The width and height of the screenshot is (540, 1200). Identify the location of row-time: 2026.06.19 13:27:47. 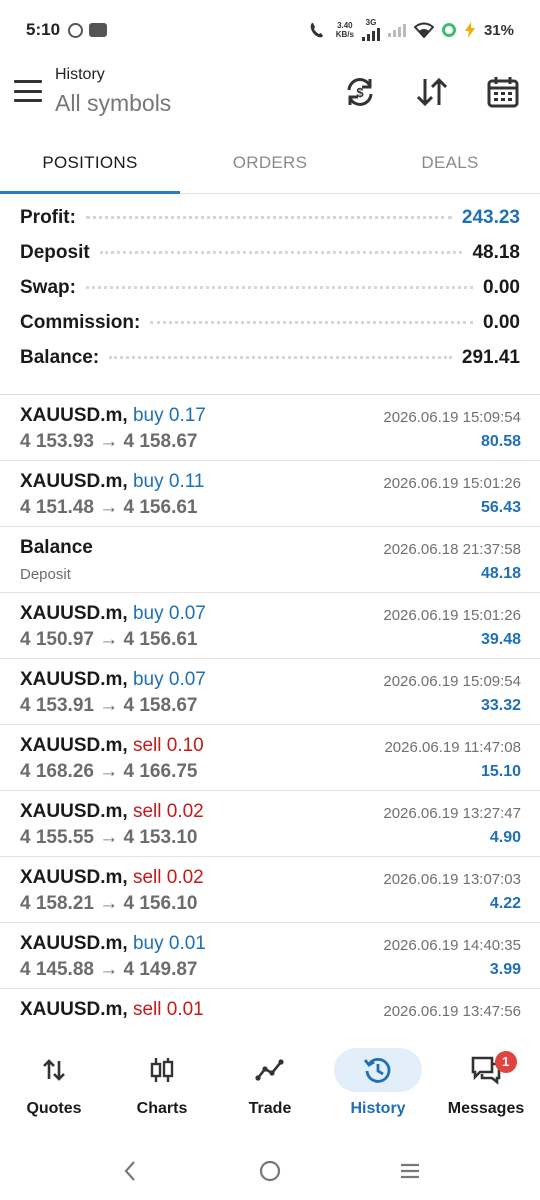
(452, 813).